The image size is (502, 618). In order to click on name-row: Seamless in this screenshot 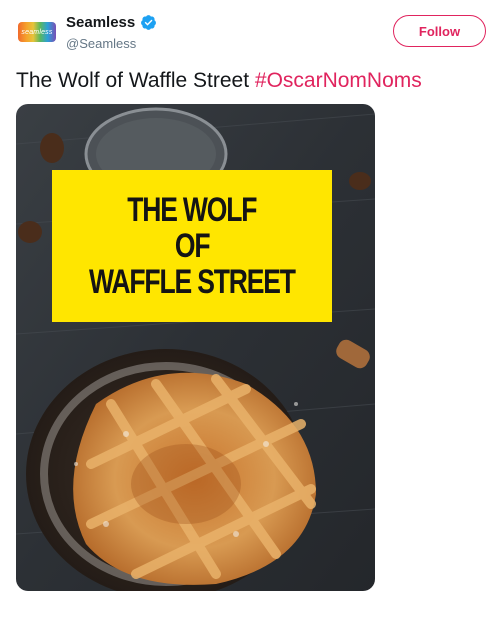, I will do `click(111, 22)`.